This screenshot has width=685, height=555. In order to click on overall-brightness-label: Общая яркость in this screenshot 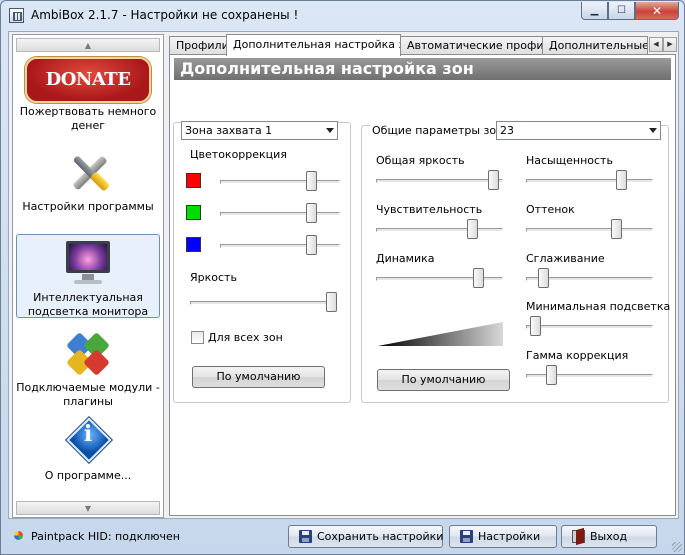, I will do `click(420, 160)`.